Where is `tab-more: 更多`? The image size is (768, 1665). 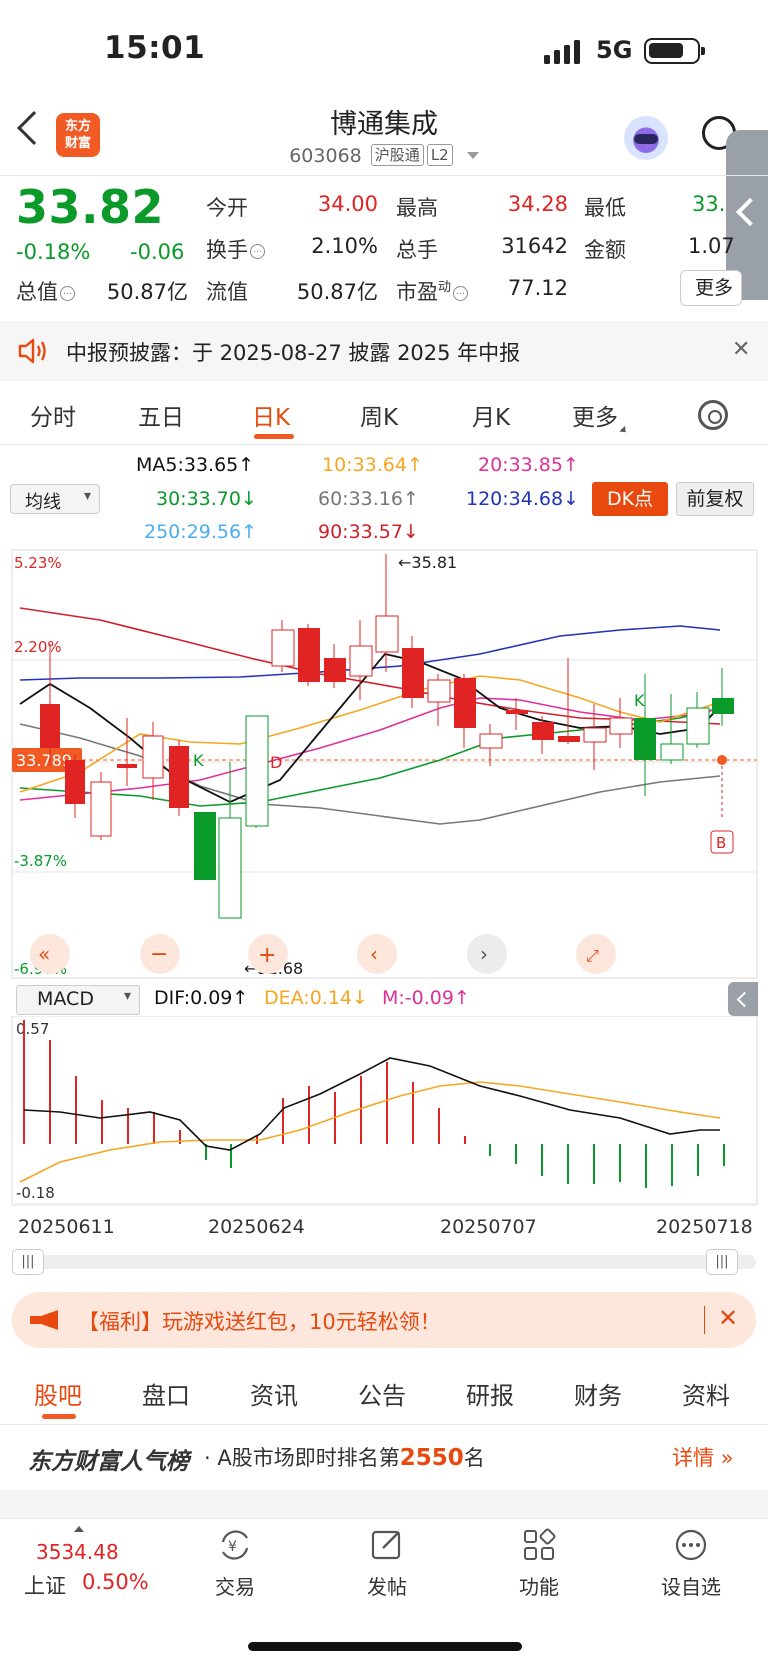
tab-more: 更多 is located at coordinates (600, 417).